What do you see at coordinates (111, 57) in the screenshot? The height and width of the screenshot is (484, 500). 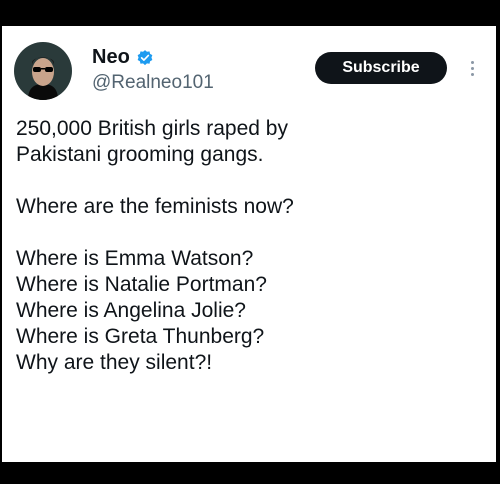 I see `author-name: Neo` at bounding box center [111, 57].